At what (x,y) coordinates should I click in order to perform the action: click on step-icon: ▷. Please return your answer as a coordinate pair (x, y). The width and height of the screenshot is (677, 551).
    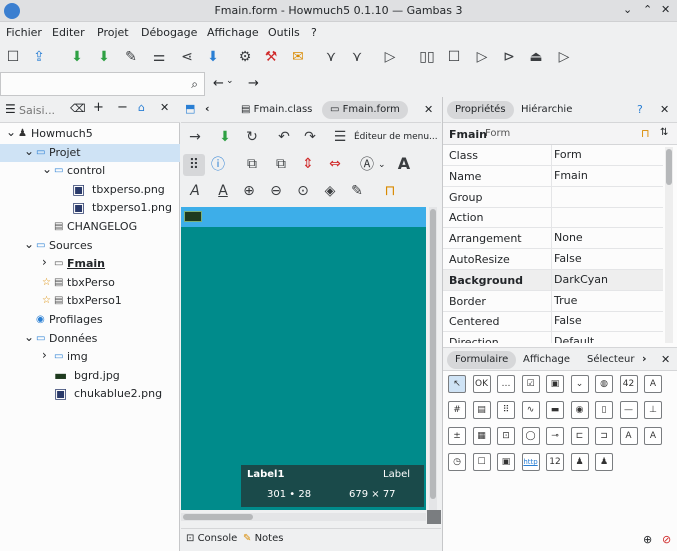
    Looking at the image, I should click on (482, 57).